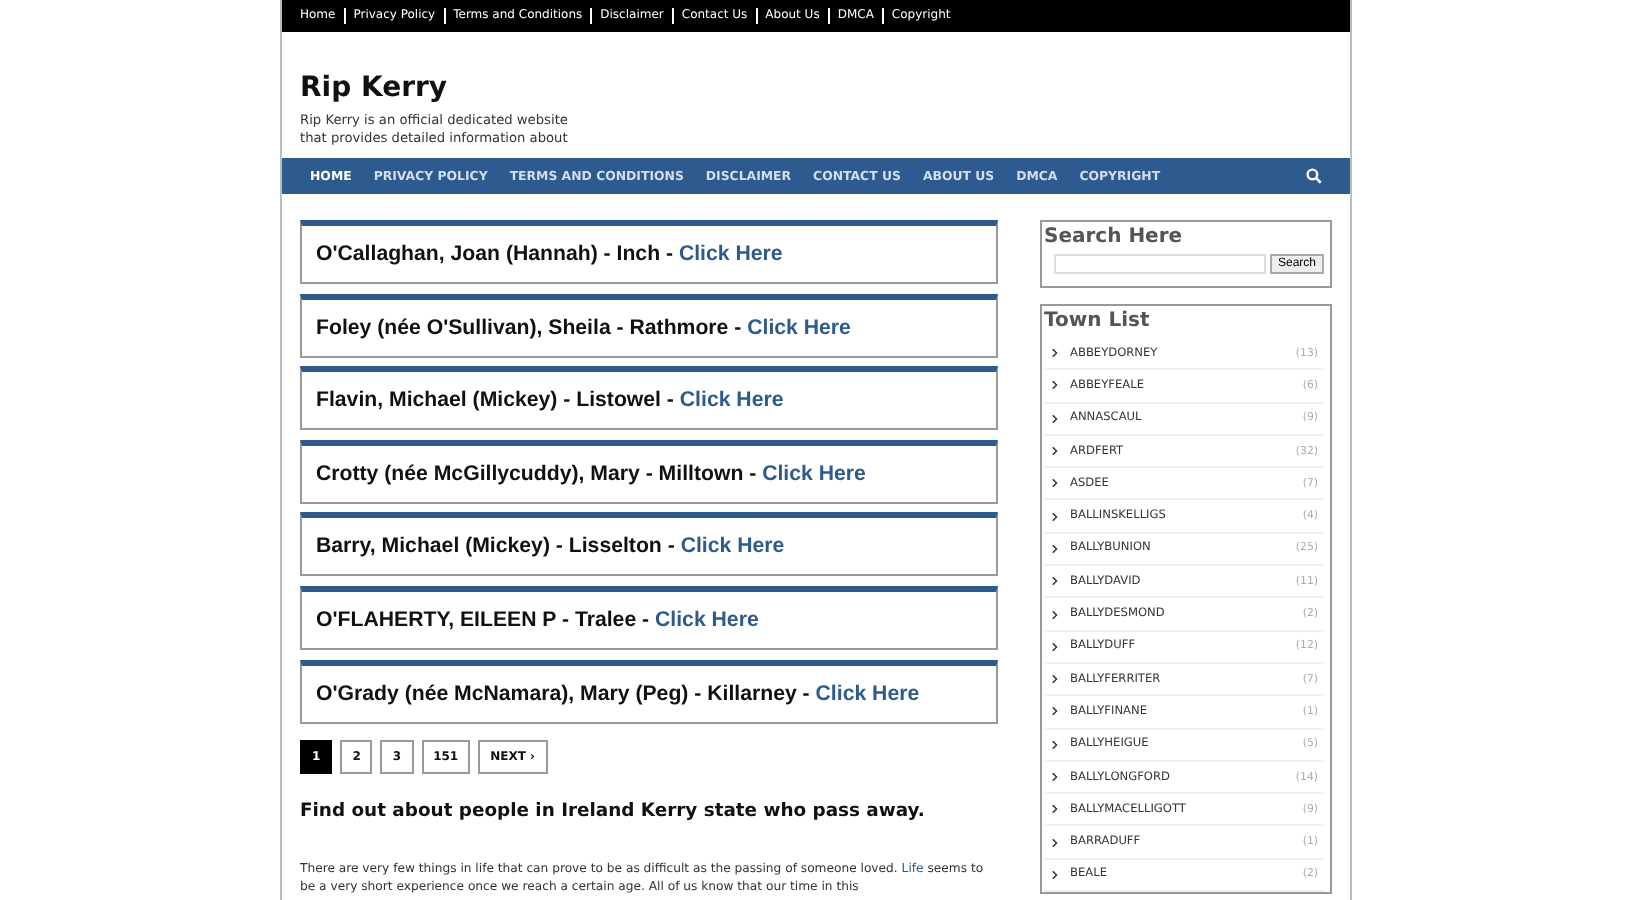  What do you see at coordinates (583, 327) in the screenshot?
I see `post-title: Foley (née O'Sullivan), Sheila - Rathmore - Click Here` at bounding box center [583, 327].